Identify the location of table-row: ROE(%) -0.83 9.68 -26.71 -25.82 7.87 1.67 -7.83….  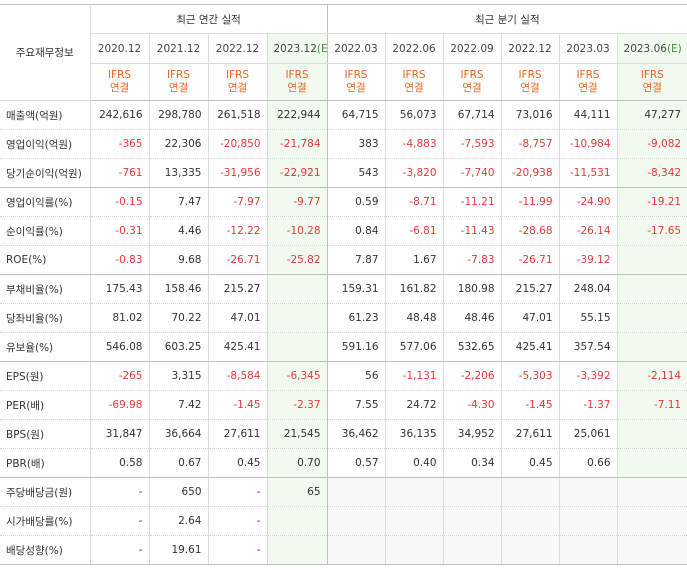
(343, 260).